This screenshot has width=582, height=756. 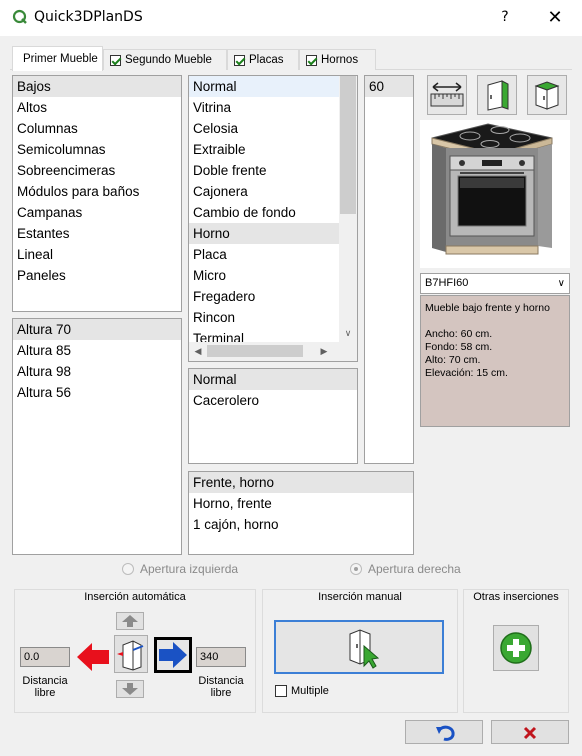 What do you see at coordinates (310, 691) in the screenshot?
I see `checkbox-label: Multiple` at bounding box center [310, 691].